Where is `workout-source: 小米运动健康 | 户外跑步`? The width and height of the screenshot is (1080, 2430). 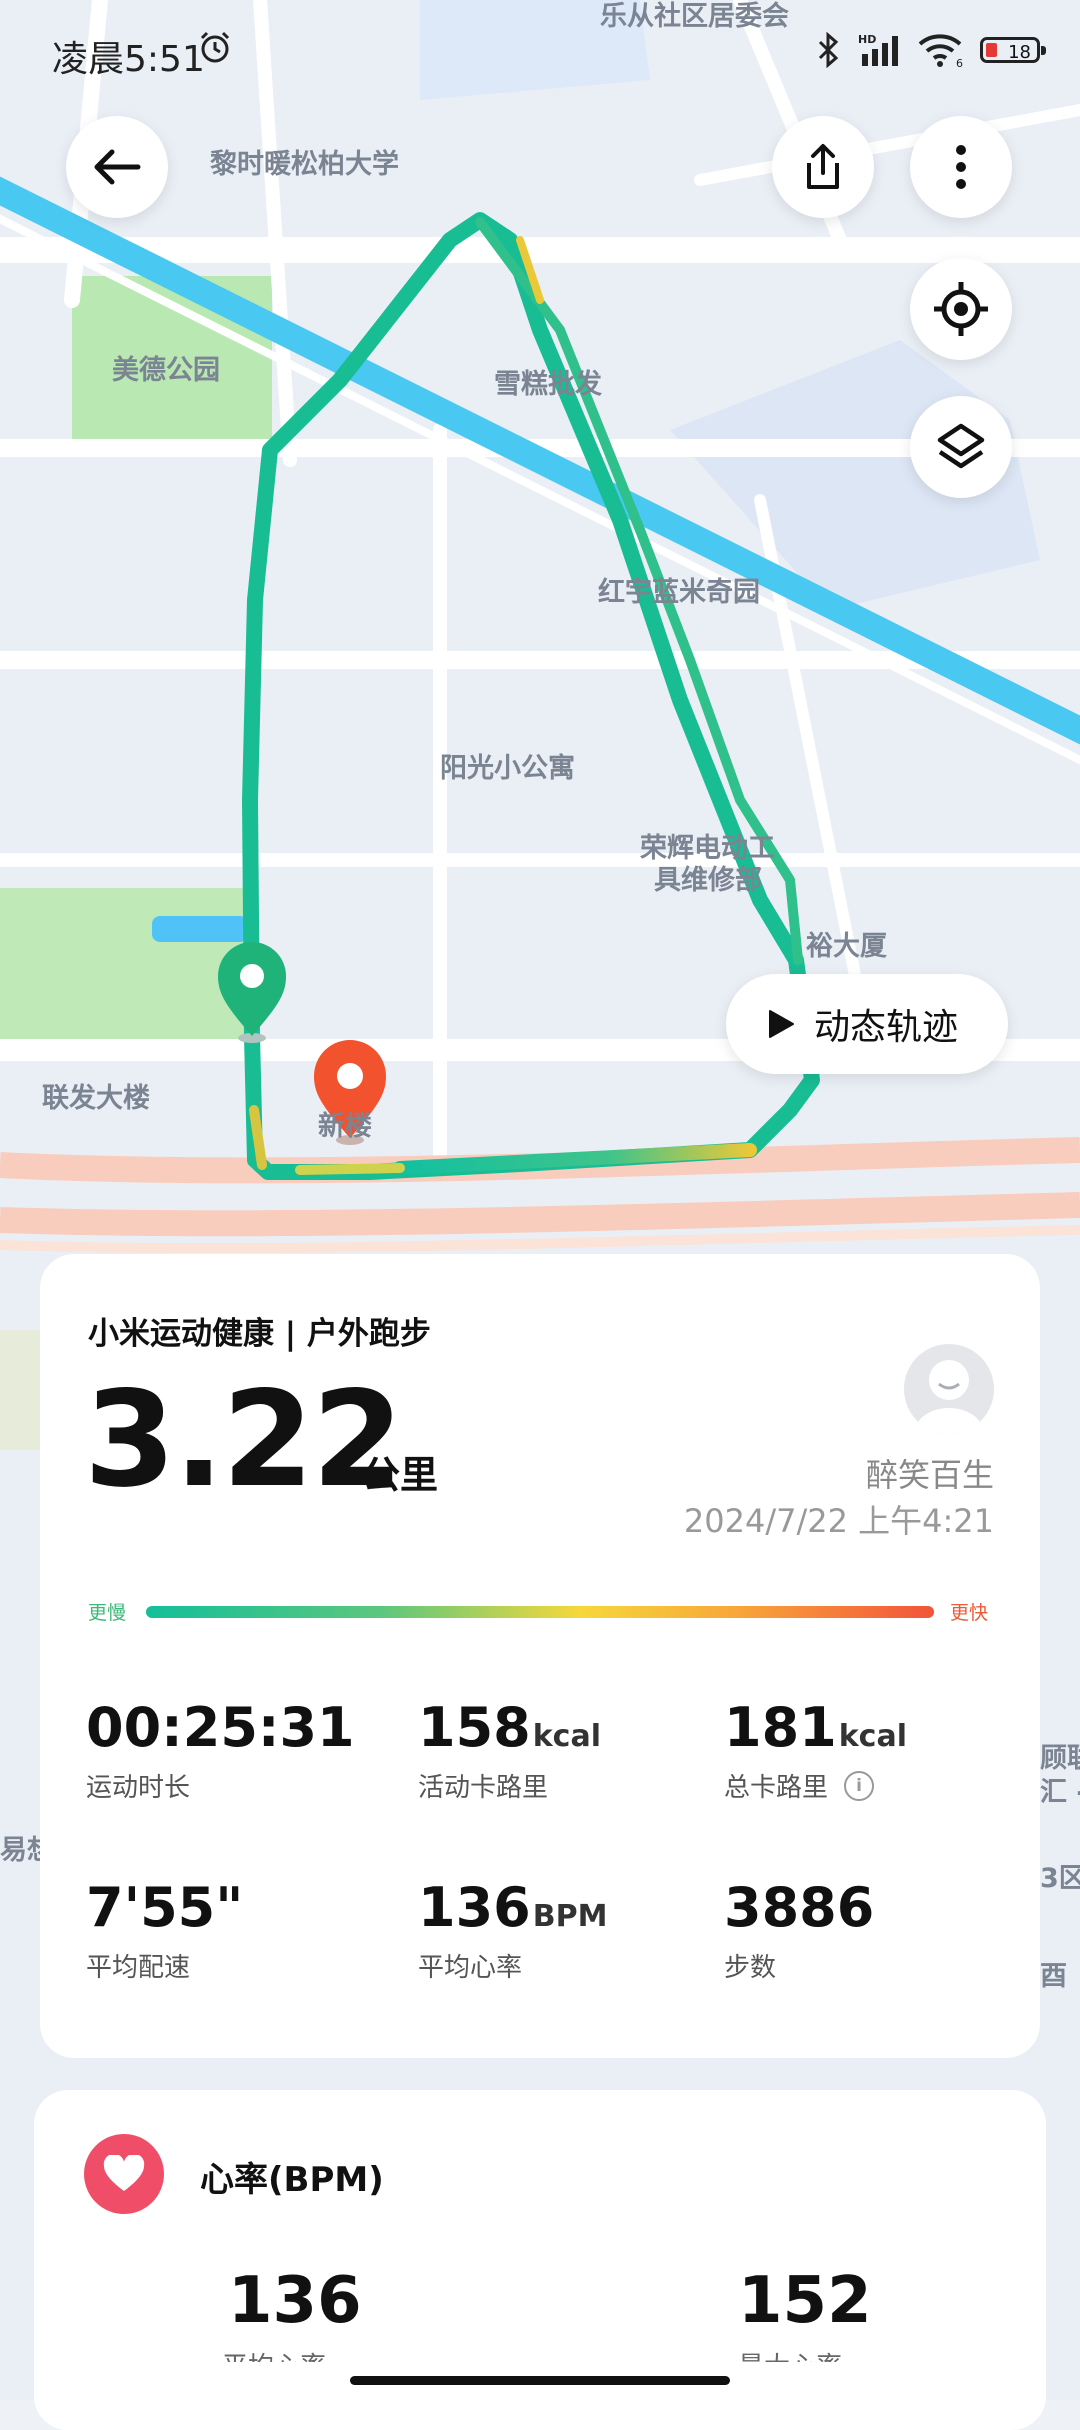
workout-source: 小米运动健康 | 户外跑步 is located at coordinates (259, 1334).